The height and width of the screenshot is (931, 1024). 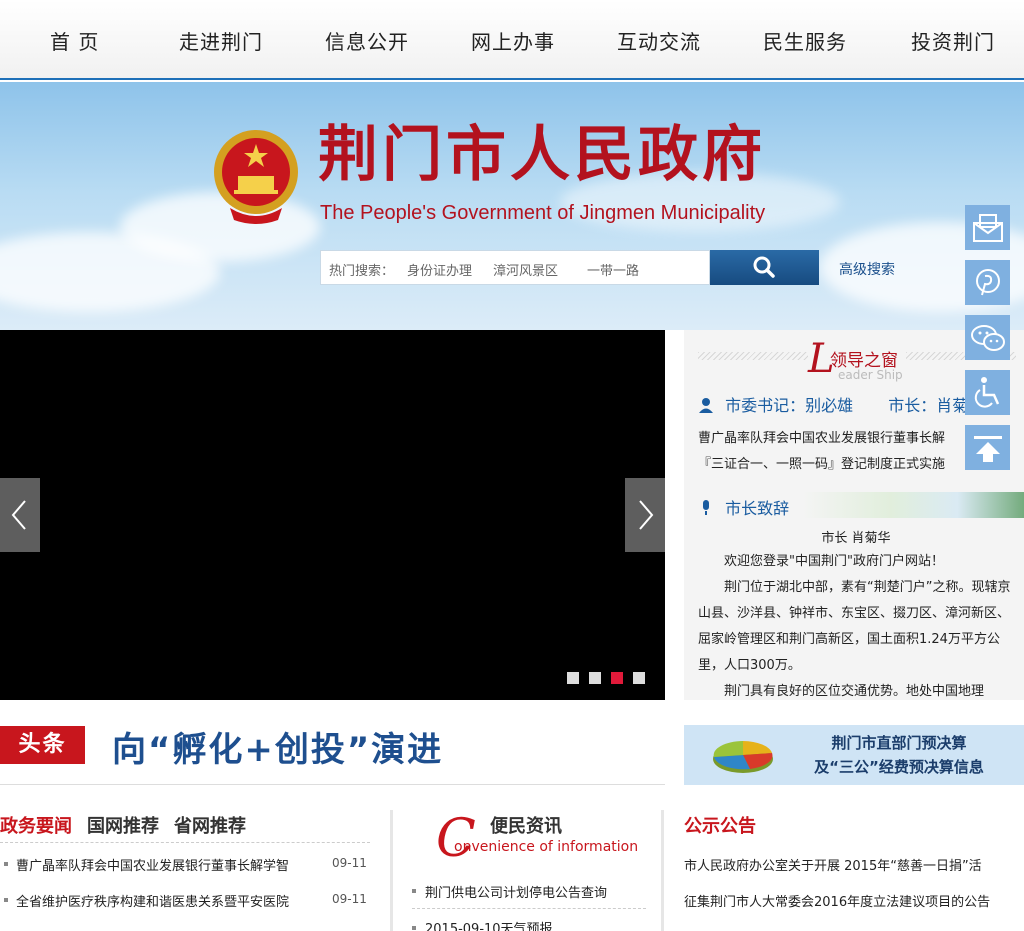 I want to click on list-item: 曹广晶率队拜会中国农业发展银行董事长解学智, so click(x=152, y=864).